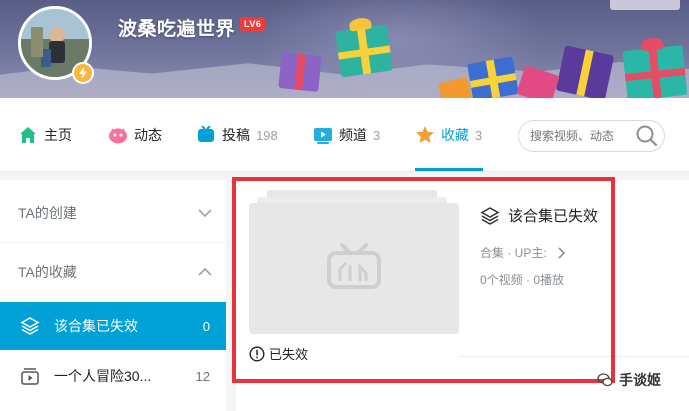 This screenshot has width=689, height=411. Describe the element at coordinates (267, 135) in the screenshot. I see `tab-uploads-count: 198` at that location.